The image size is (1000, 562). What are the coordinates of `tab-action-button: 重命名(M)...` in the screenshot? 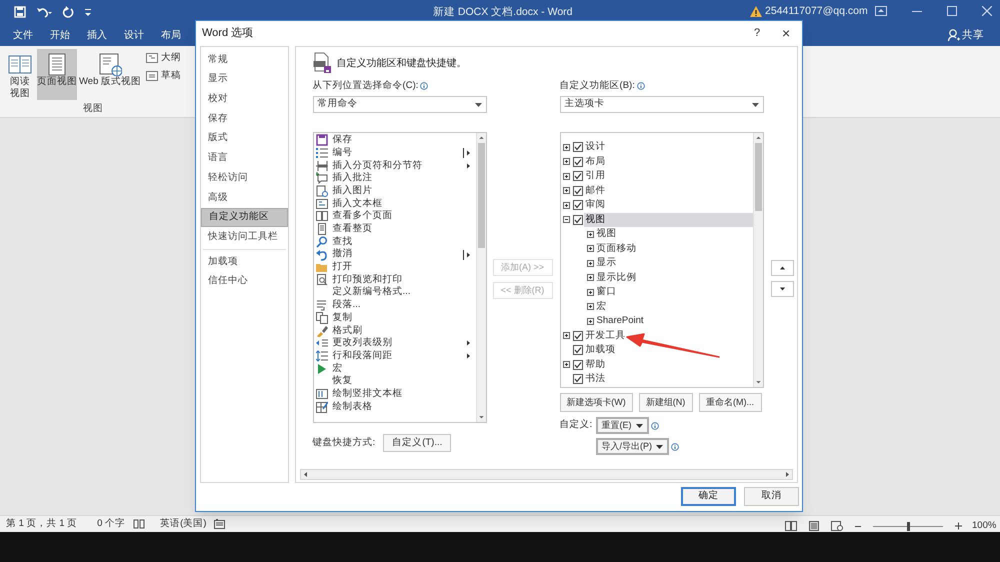 It's located at (730, 402).